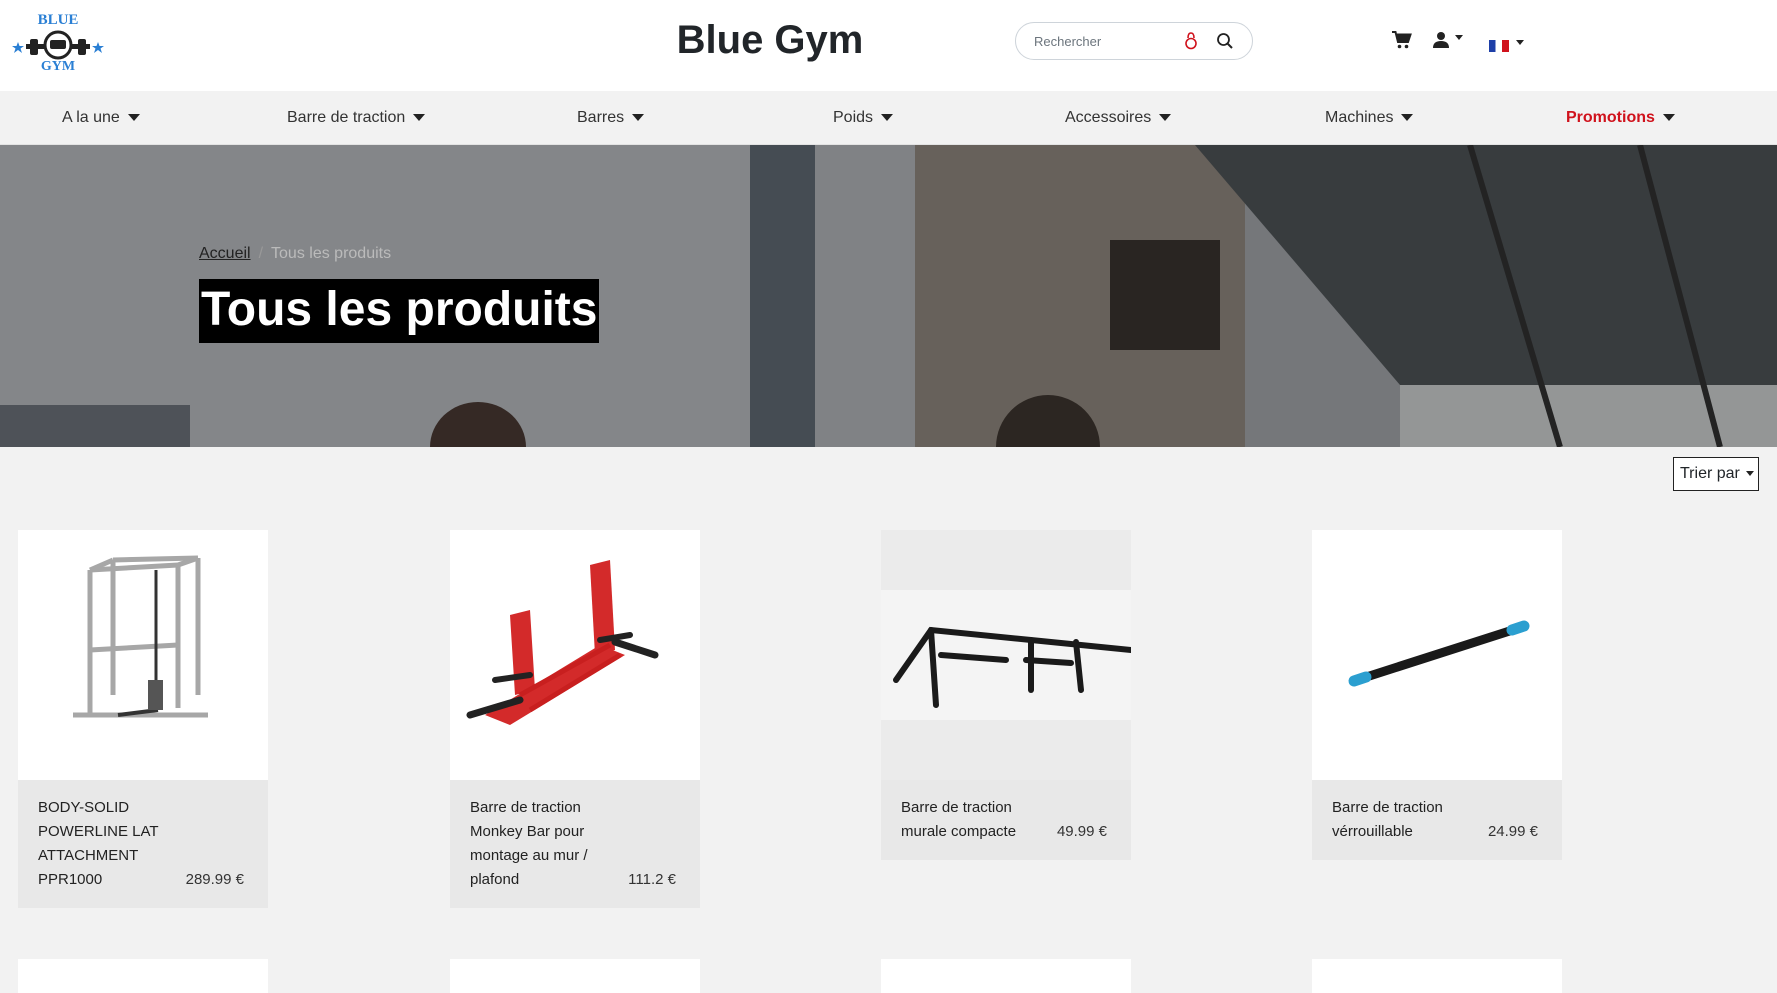  What do you see at coordinates (1225, 43) in the screenshot?
I see `search-icon` at bounding box center [1225, 43].